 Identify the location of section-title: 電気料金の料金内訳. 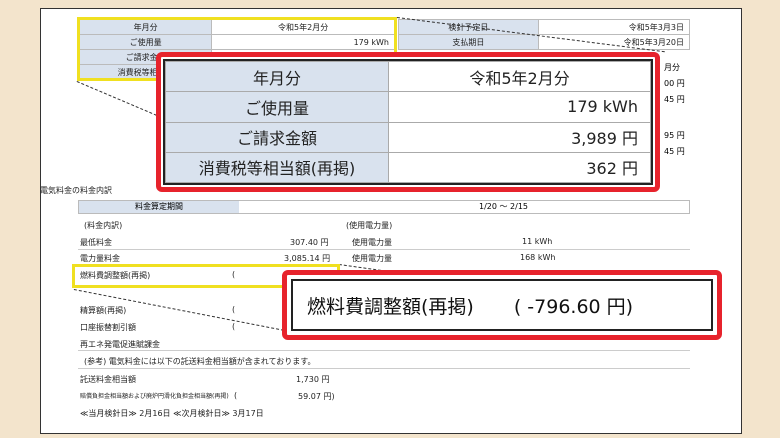
(76, 190).